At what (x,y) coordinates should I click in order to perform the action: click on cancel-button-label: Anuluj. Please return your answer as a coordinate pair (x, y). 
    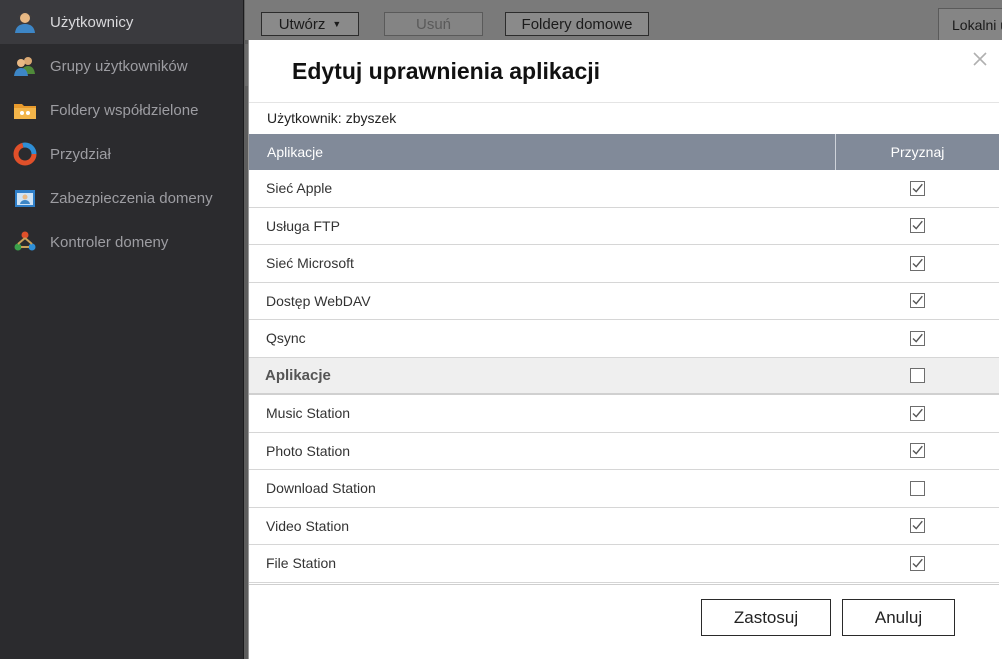
    Looking at the image, I should click on (898, 617).